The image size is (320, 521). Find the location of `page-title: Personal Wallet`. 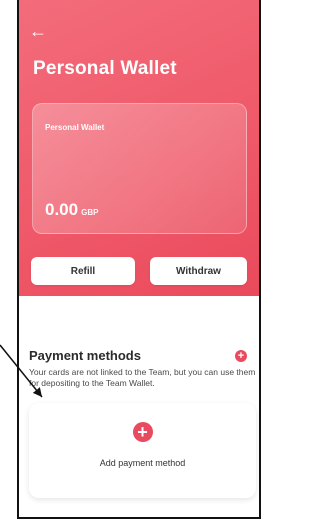

page-title: Personal Wallet is located at coordinates (105, 68).